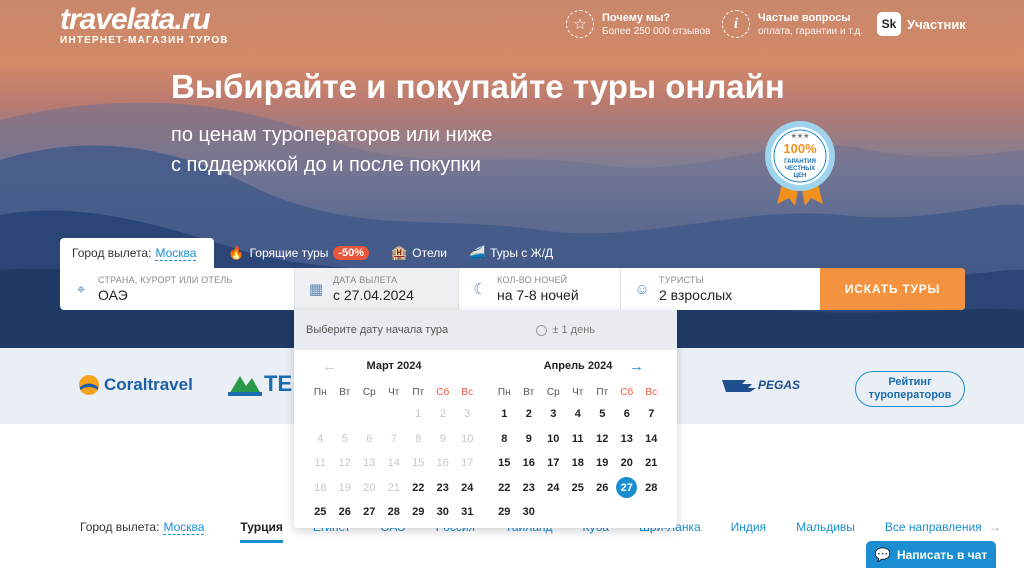  What do you see at coordinates (165, 280) in the screenshot?
I see `destination-label: СТРАНА, КУРОРТ ИЛИ ОТЕЛЬ` at bounding box center [165, 280].